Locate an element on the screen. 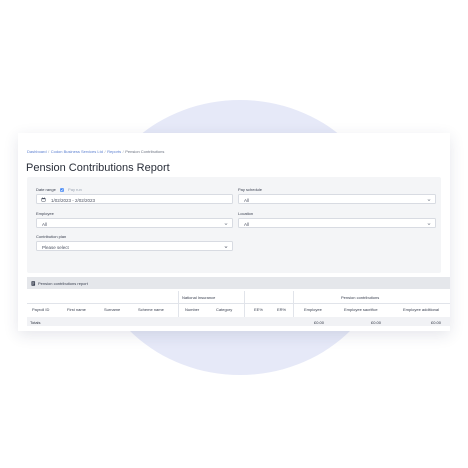  date-range-input: 1/02/2023 - 2/02/2023 is located at coordinates (134, 199).